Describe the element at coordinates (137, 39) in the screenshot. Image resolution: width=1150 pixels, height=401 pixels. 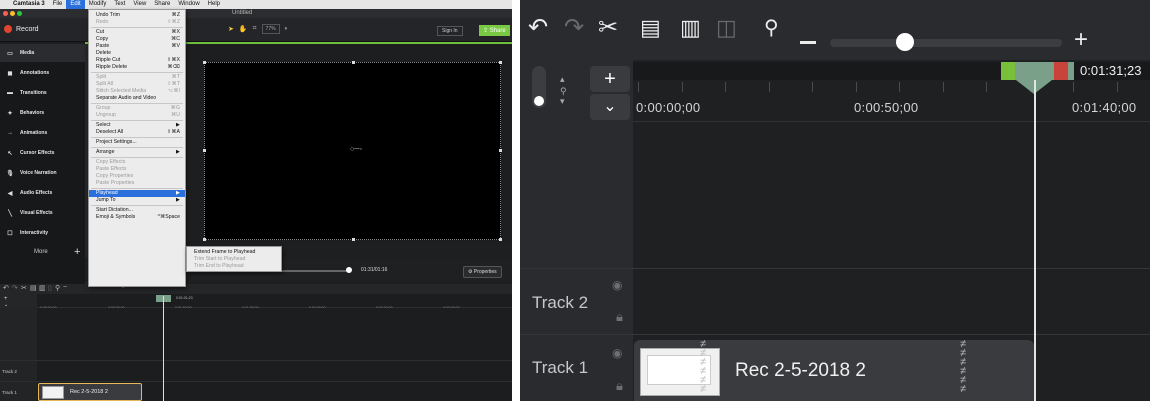
I see `edit-menu-item-copy: Copy ⌘C` at that location.